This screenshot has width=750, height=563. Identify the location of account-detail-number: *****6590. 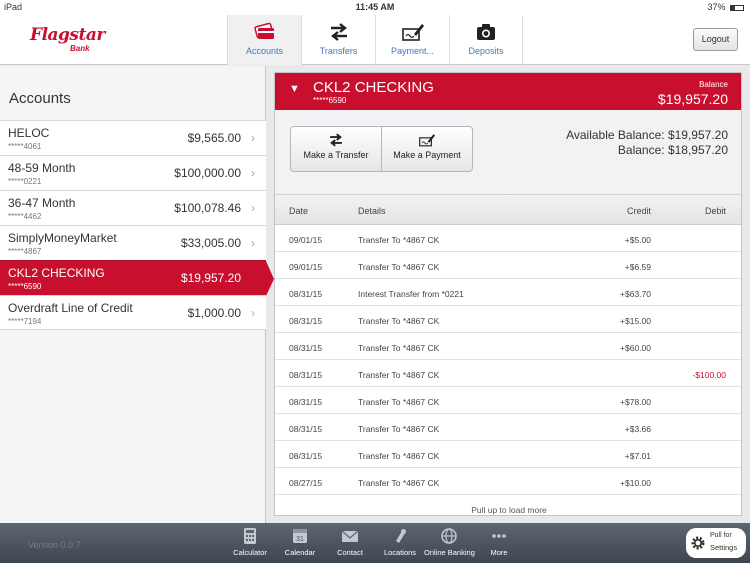
(330, 100).